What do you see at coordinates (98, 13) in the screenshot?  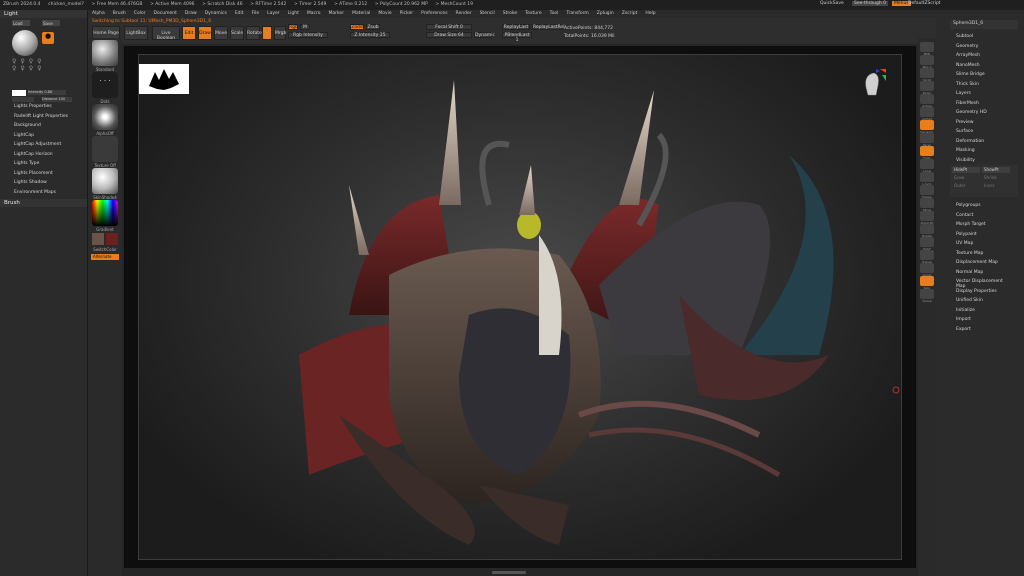 I see `menu-alpha: Alpha` at bounding box center [98, 13].